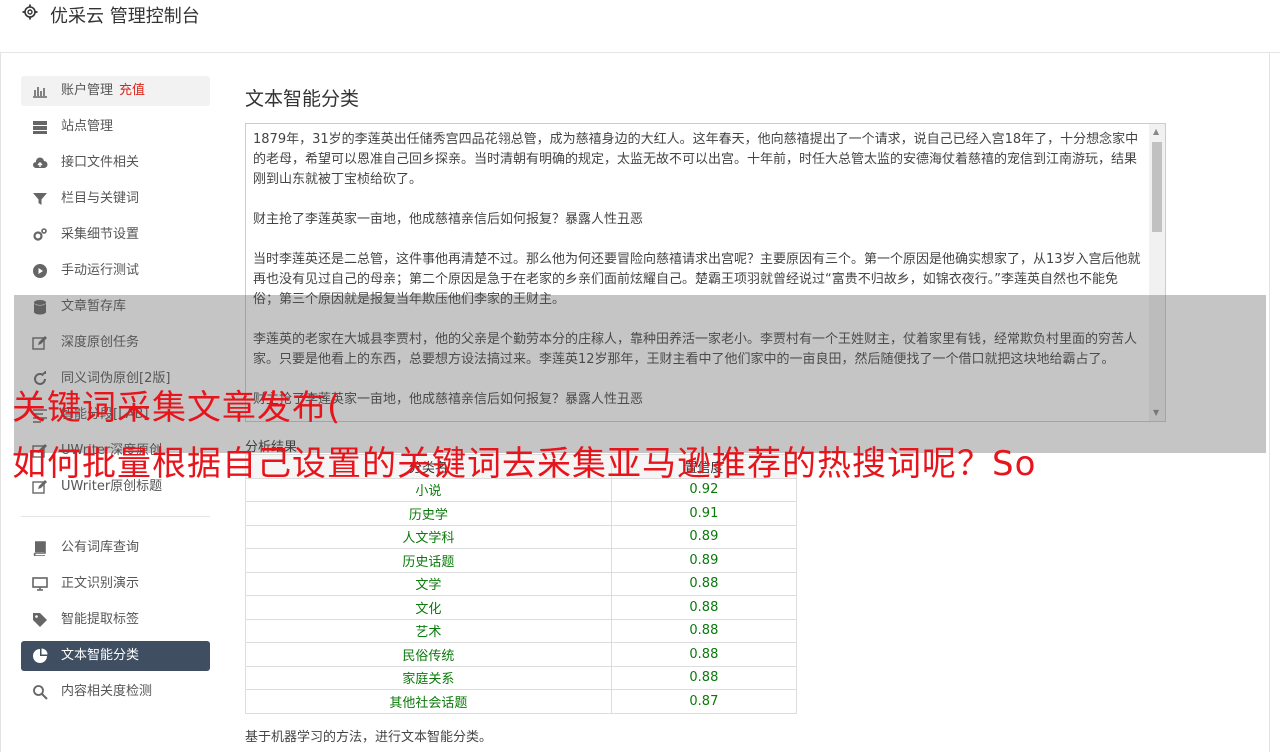 The width and height of the screenshot is (1280, 752). What do you see at coordinates (40, 620) in the screenshot?
I see `tag-icon` at bounding box center [40, 620].